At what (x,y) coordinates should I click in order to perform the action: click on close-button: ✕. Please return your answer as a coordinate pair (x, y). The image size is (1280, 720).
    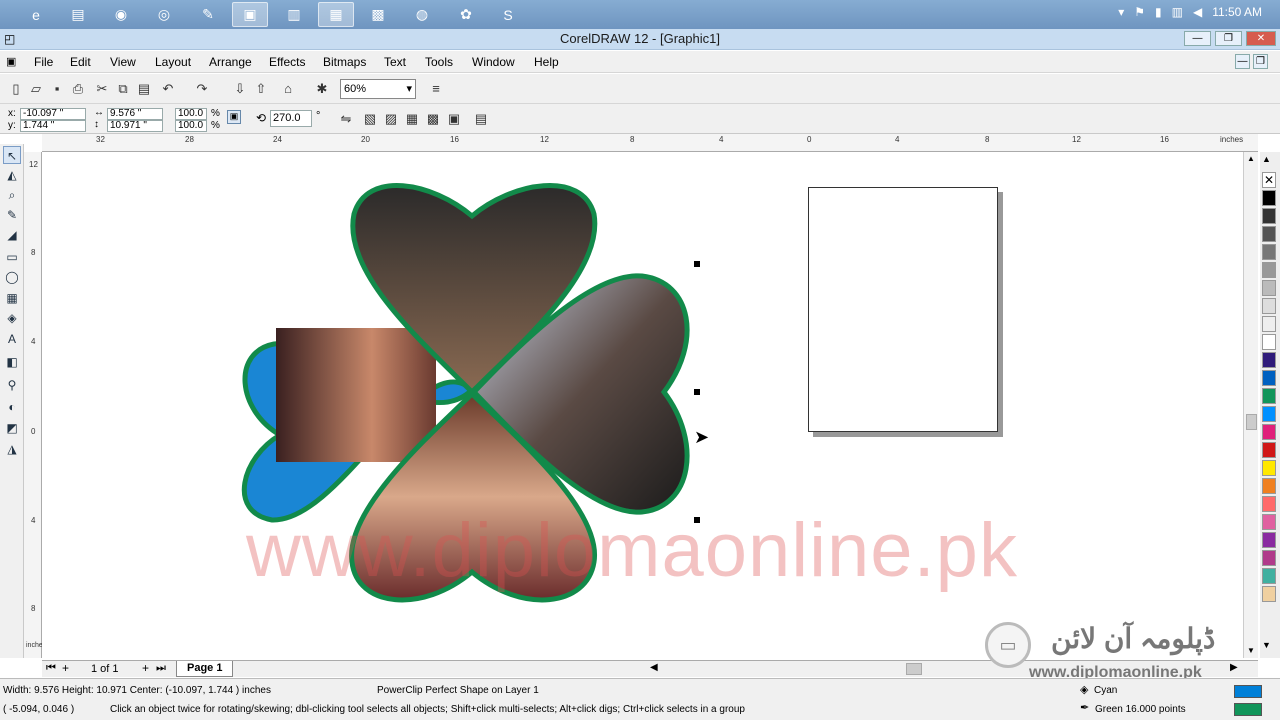
    Looking at the image, I should click on (1261, 38).